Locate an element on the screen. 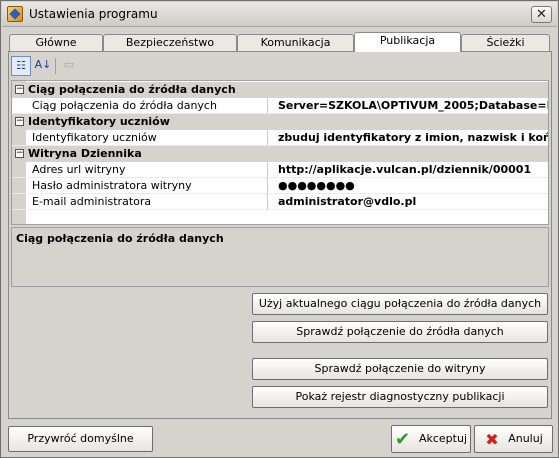 This screenshot has width=559, height=458. description-title: Ciąg połączenia do źródła danych is located at coordinates (120, 238).